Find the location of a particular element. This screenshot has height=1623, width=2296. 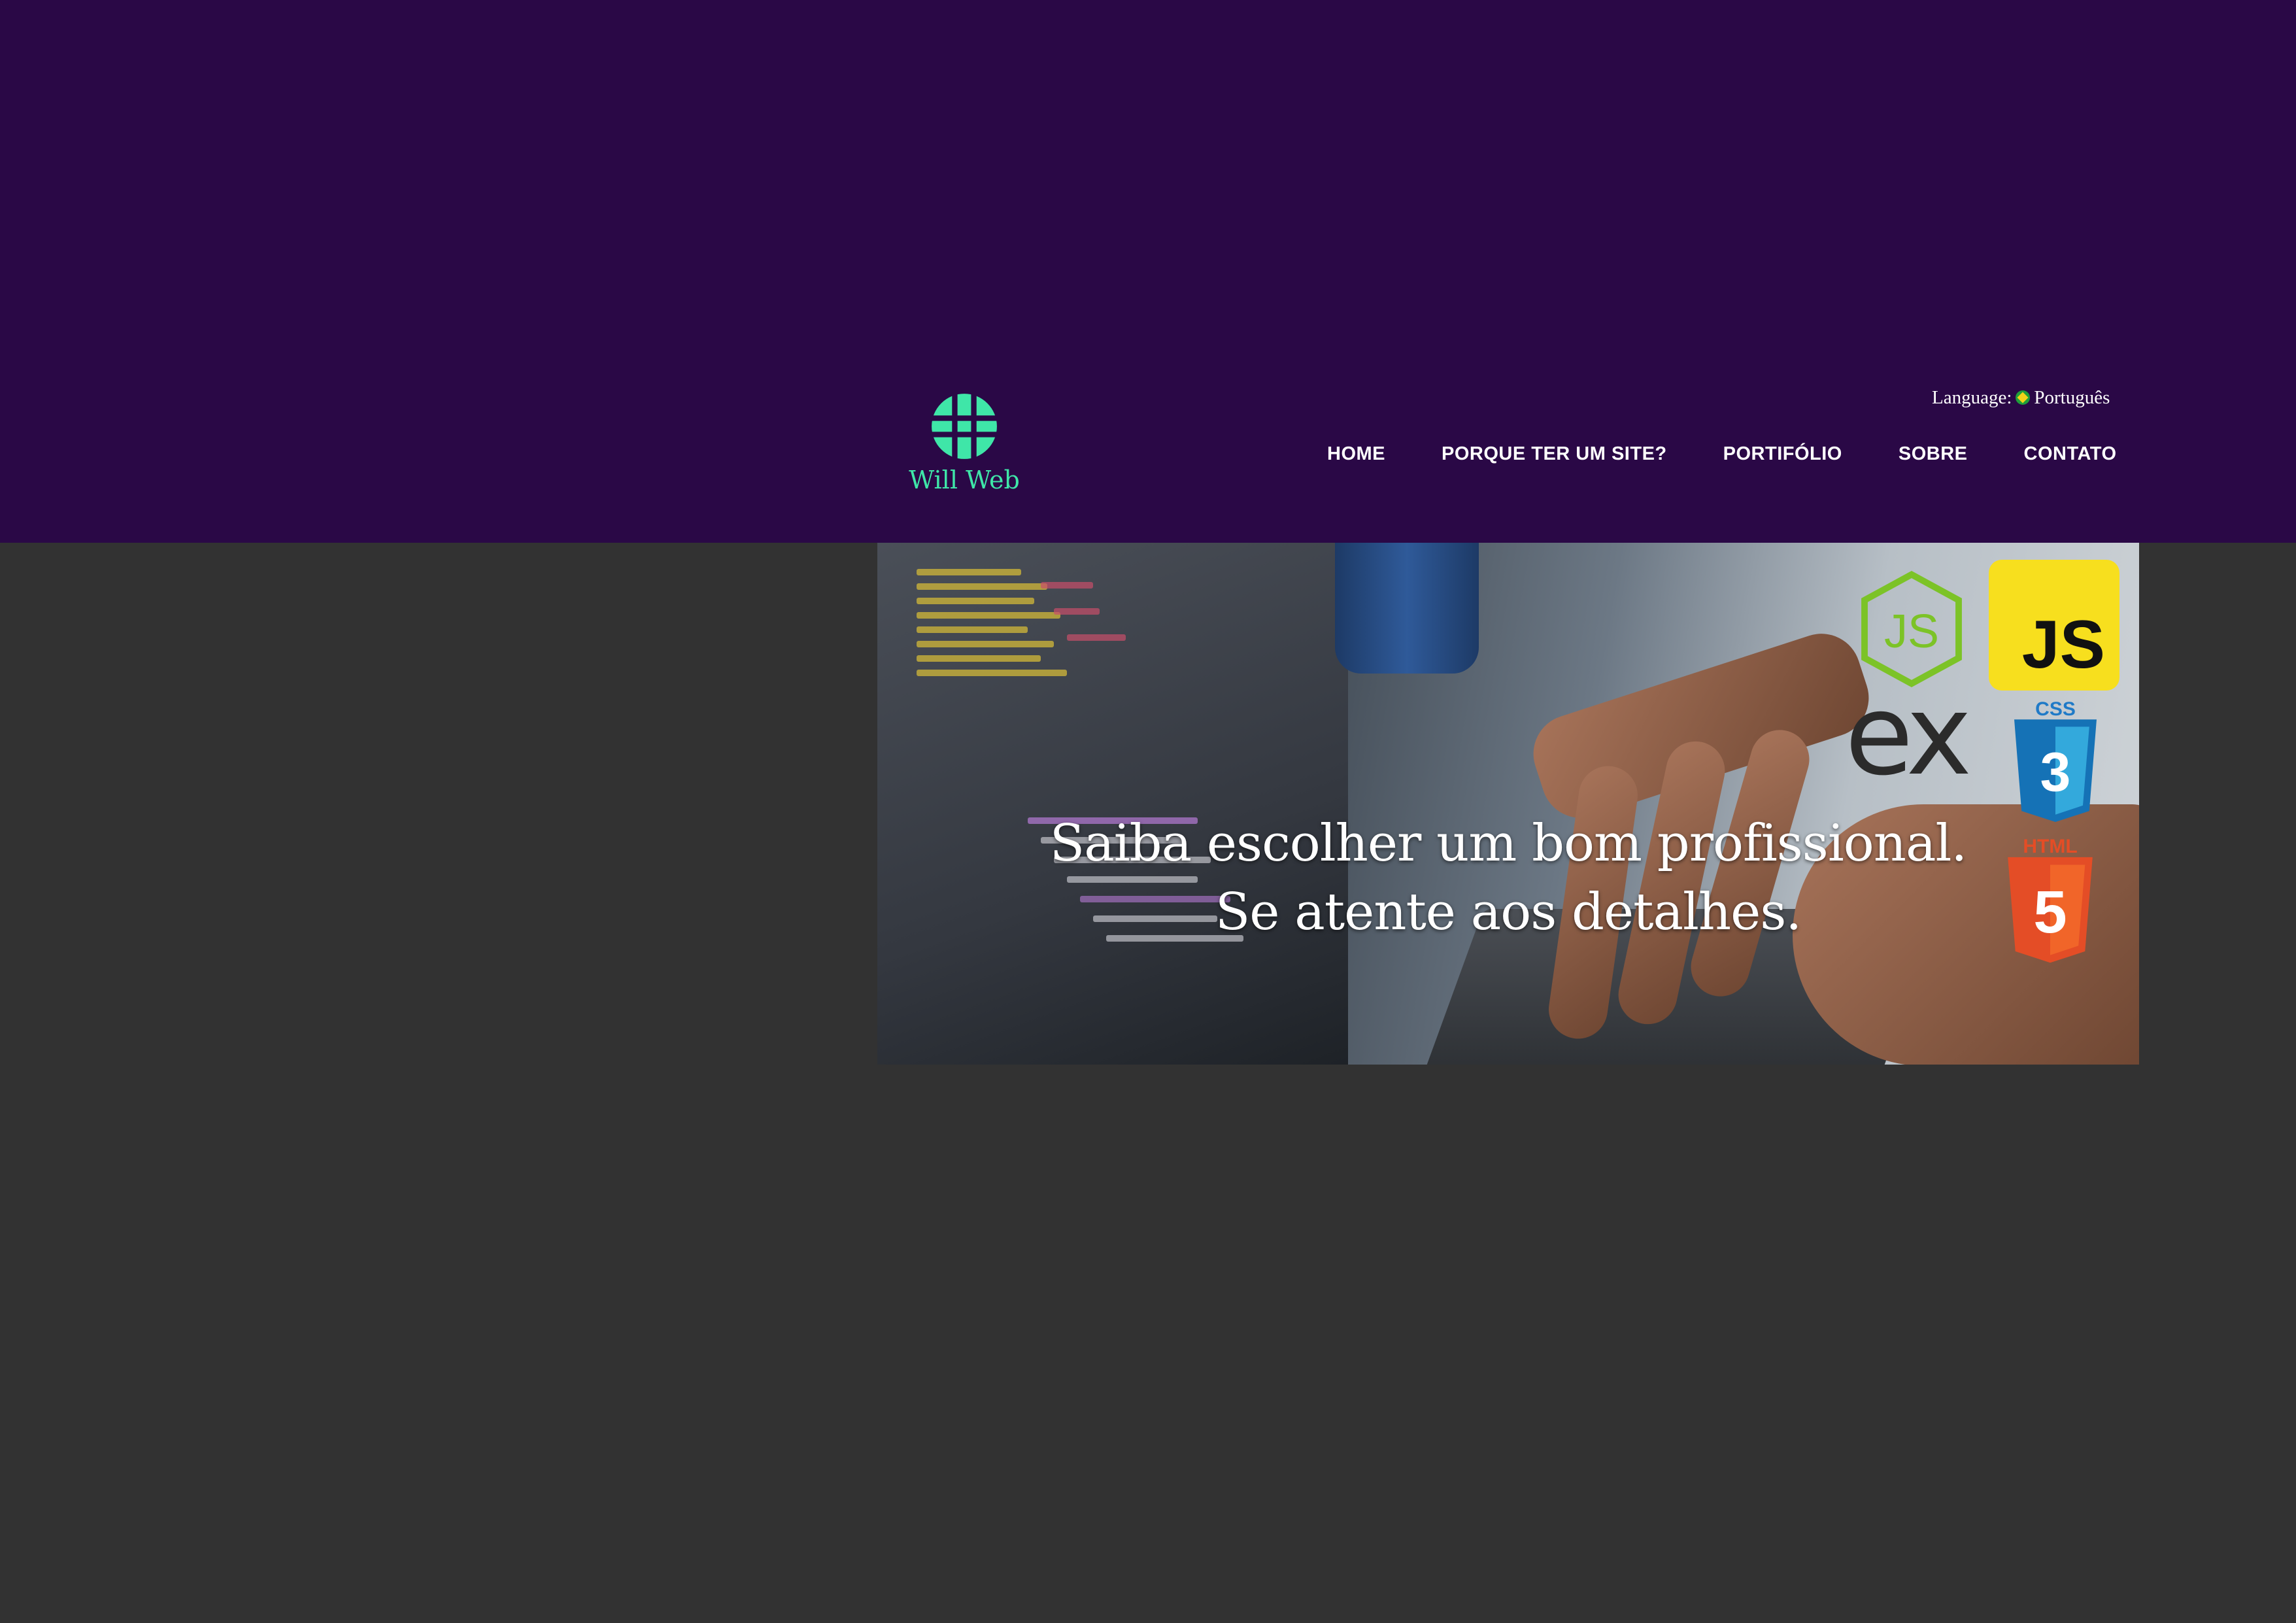

nav-porque-ter-um-site: PORQUE TER UM SITE? is located at coordinates (1554, 454).